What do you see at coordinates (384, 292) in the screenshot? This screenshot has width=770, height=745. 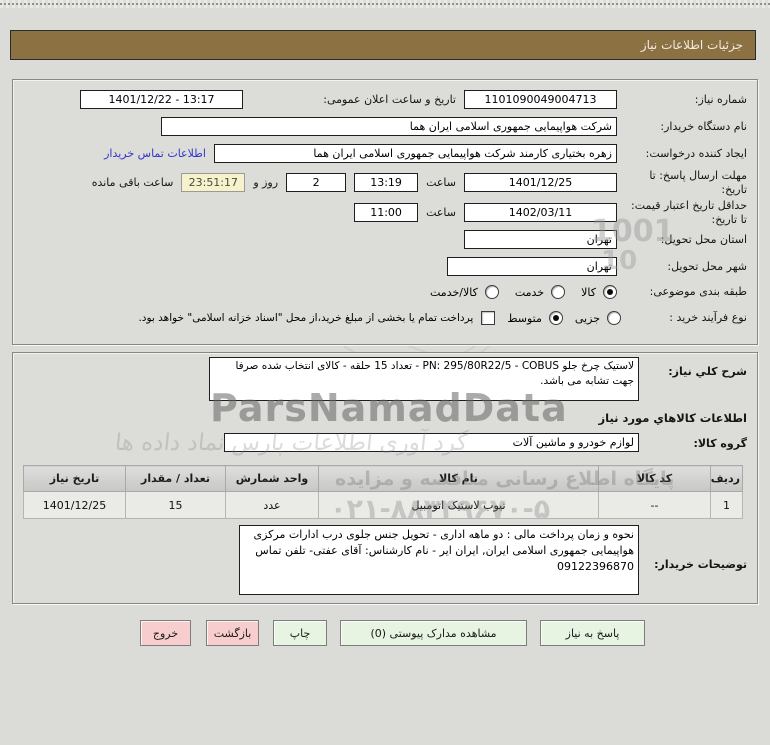 I see `subject-class-row: طبقه بندی موضوعی: کالا خدمت کالا/خدمت` at bounding box center [384, 292].